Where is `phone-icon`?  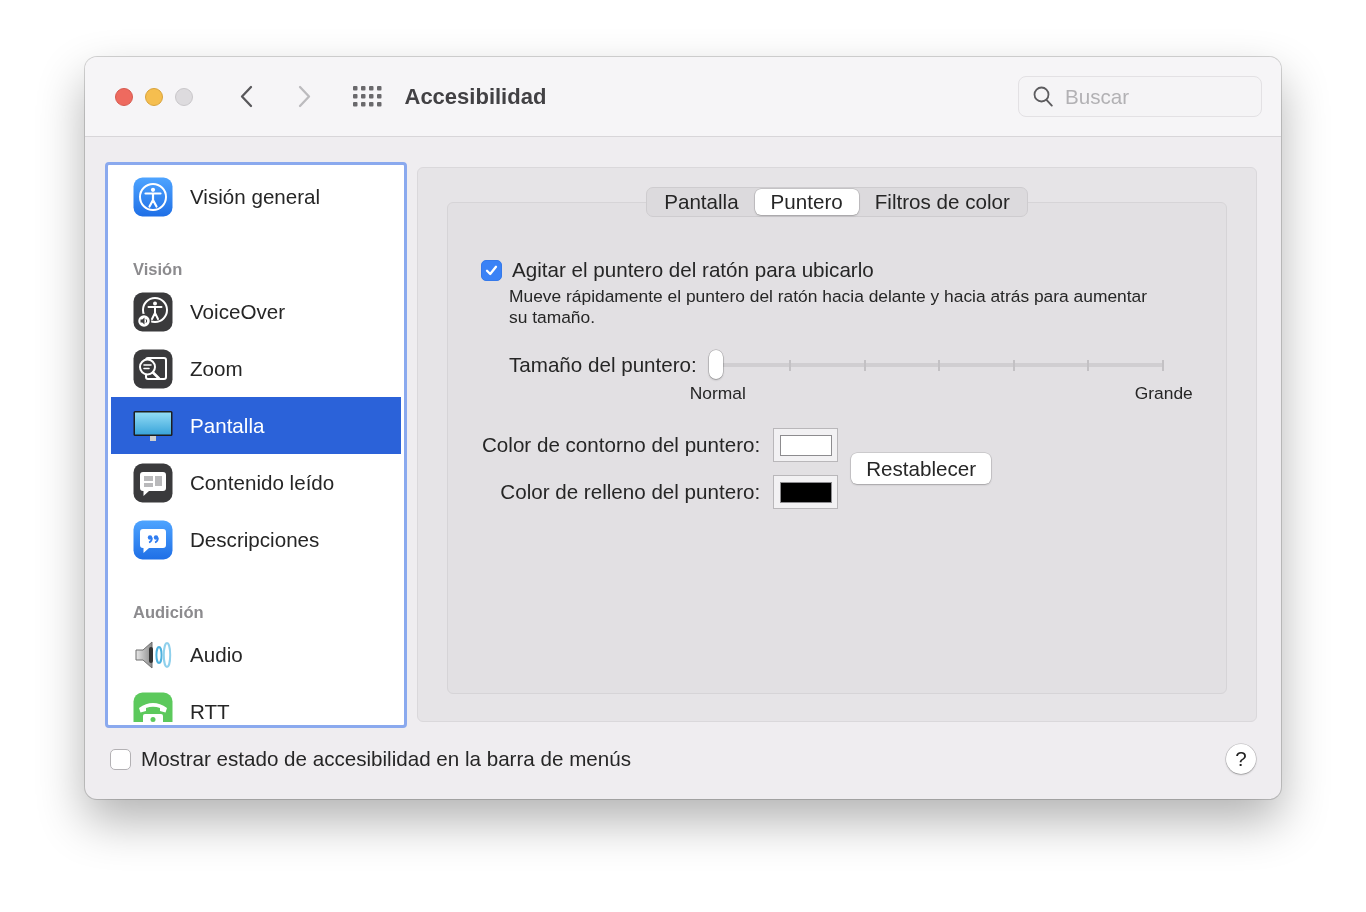
phone-icon is located at coordinates (153, 706).